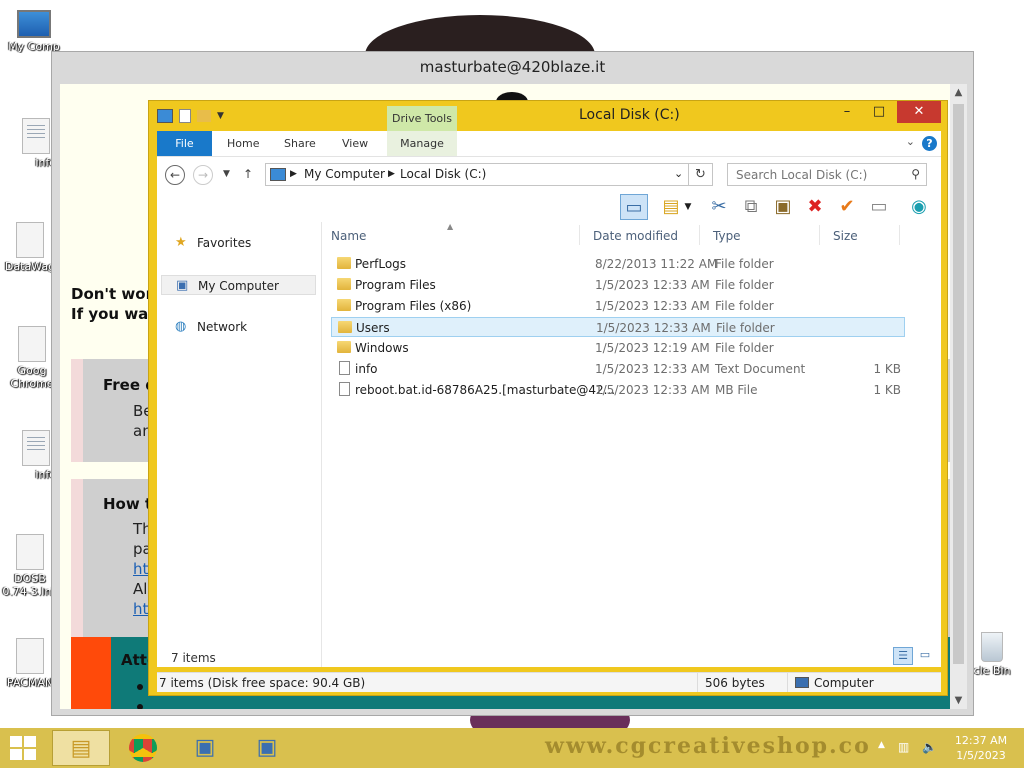 This screenshot has height=774, width=1024. I want to click on up-button: ↑, so click(248, 174).